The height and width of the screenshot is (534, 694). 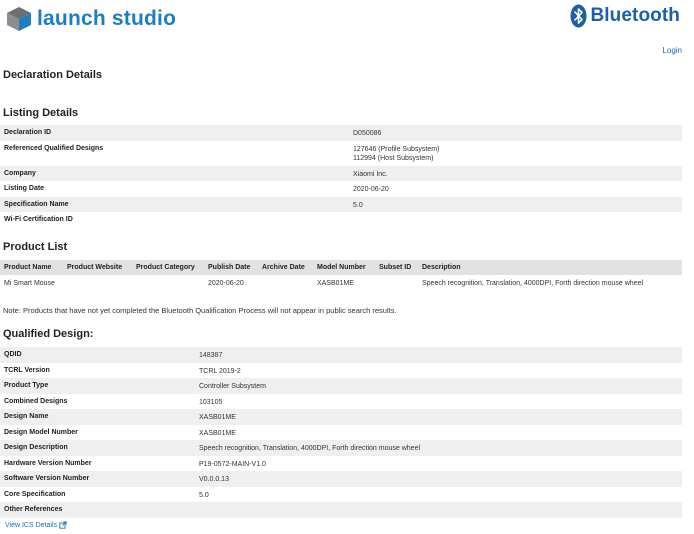 I want to click on qualified-row-combined-designs: Combined Designs 103105, so click(x=341, y=402).